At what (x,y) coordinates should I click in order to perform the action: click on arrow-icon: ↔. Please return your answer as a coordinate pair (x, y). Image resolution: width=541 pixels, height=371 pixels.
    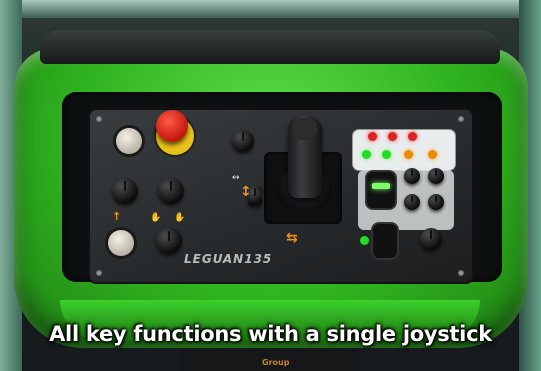
    Looking at the image, I should click on (236, 178).